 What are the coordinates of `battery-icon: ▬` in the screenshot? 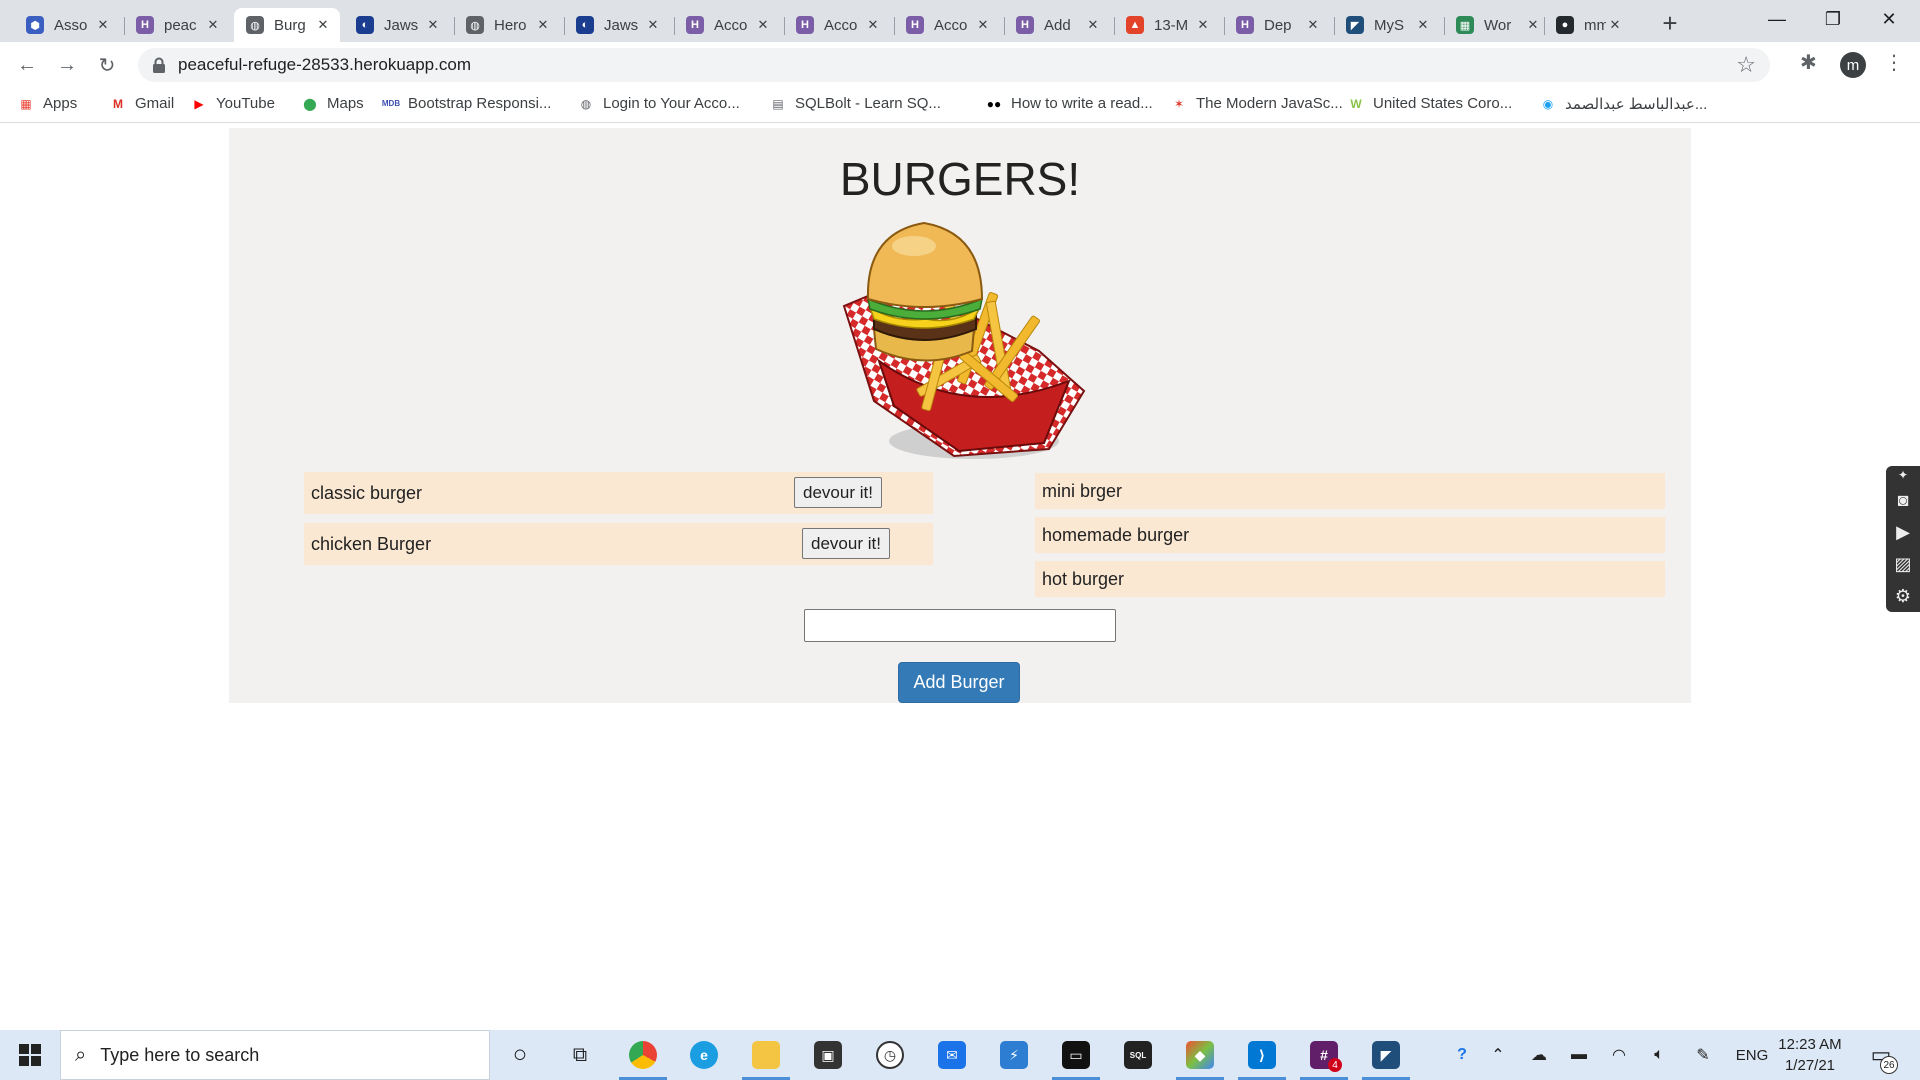 It's located at (1579, 1055).